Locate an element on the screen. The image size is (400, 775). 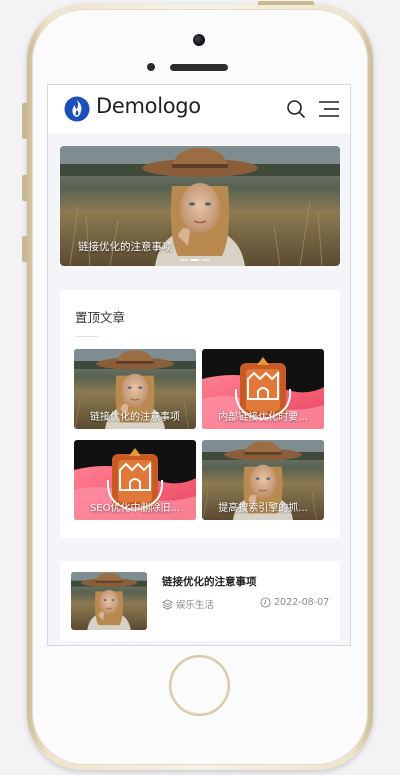
logo-flame-icon is located at coordinates (77, 109).